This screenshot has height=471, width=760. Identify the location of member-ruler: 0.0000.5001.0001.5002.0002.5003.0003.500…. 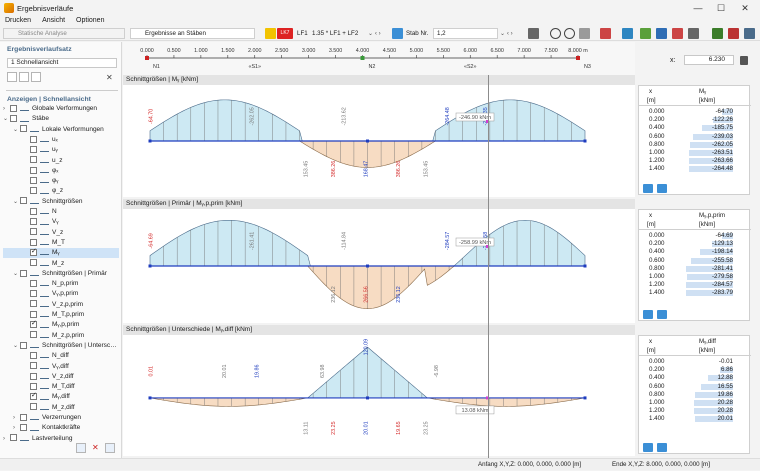
(379, 58).